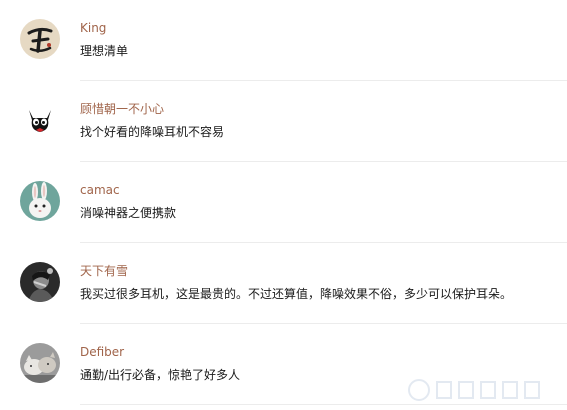  What do you see at coordinates (100, 190) in the screenshot?
I see `comment-username: camac` at bounding box center [100, 190].